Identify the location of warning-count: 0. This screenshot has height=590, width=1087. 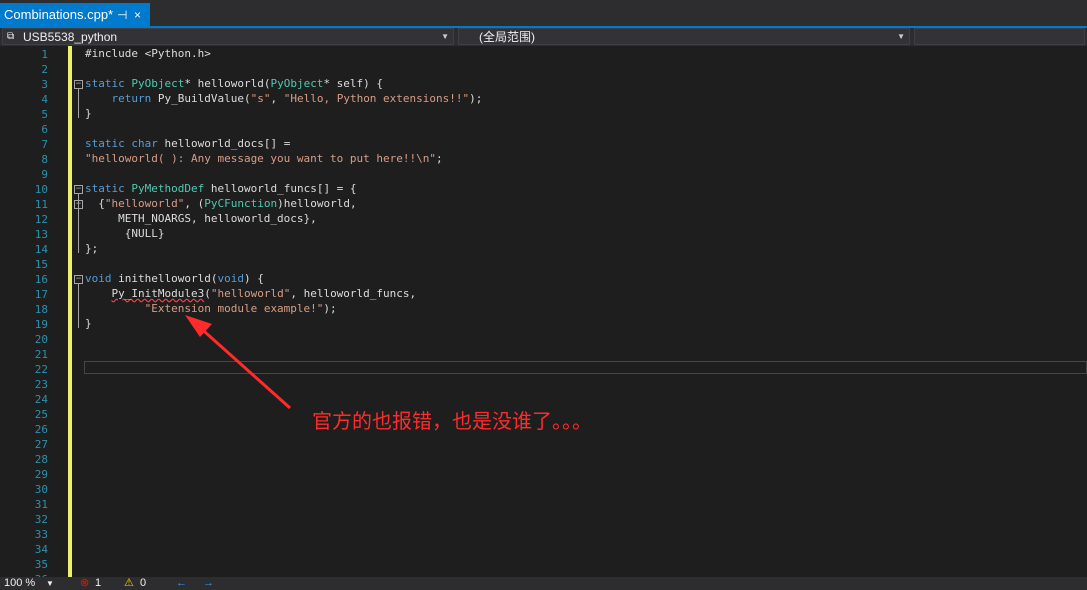
(143, 583).